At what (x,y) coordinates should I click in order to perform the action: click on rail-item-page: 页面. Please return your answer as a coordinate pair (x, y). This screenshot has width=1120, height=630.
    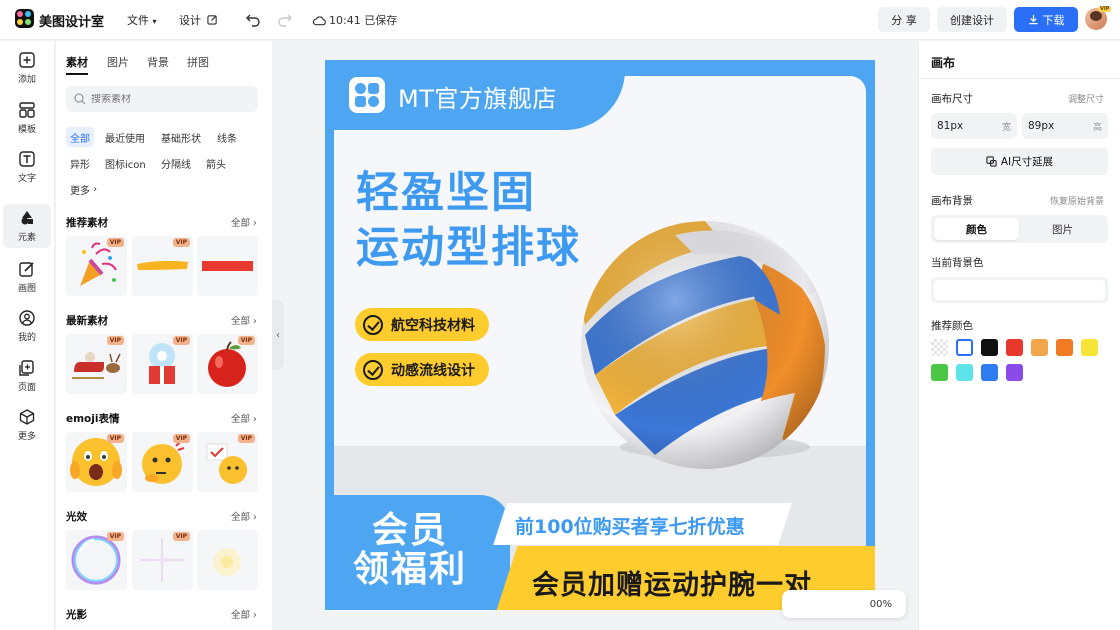
    Looking at the image, I should click on (27, 376).